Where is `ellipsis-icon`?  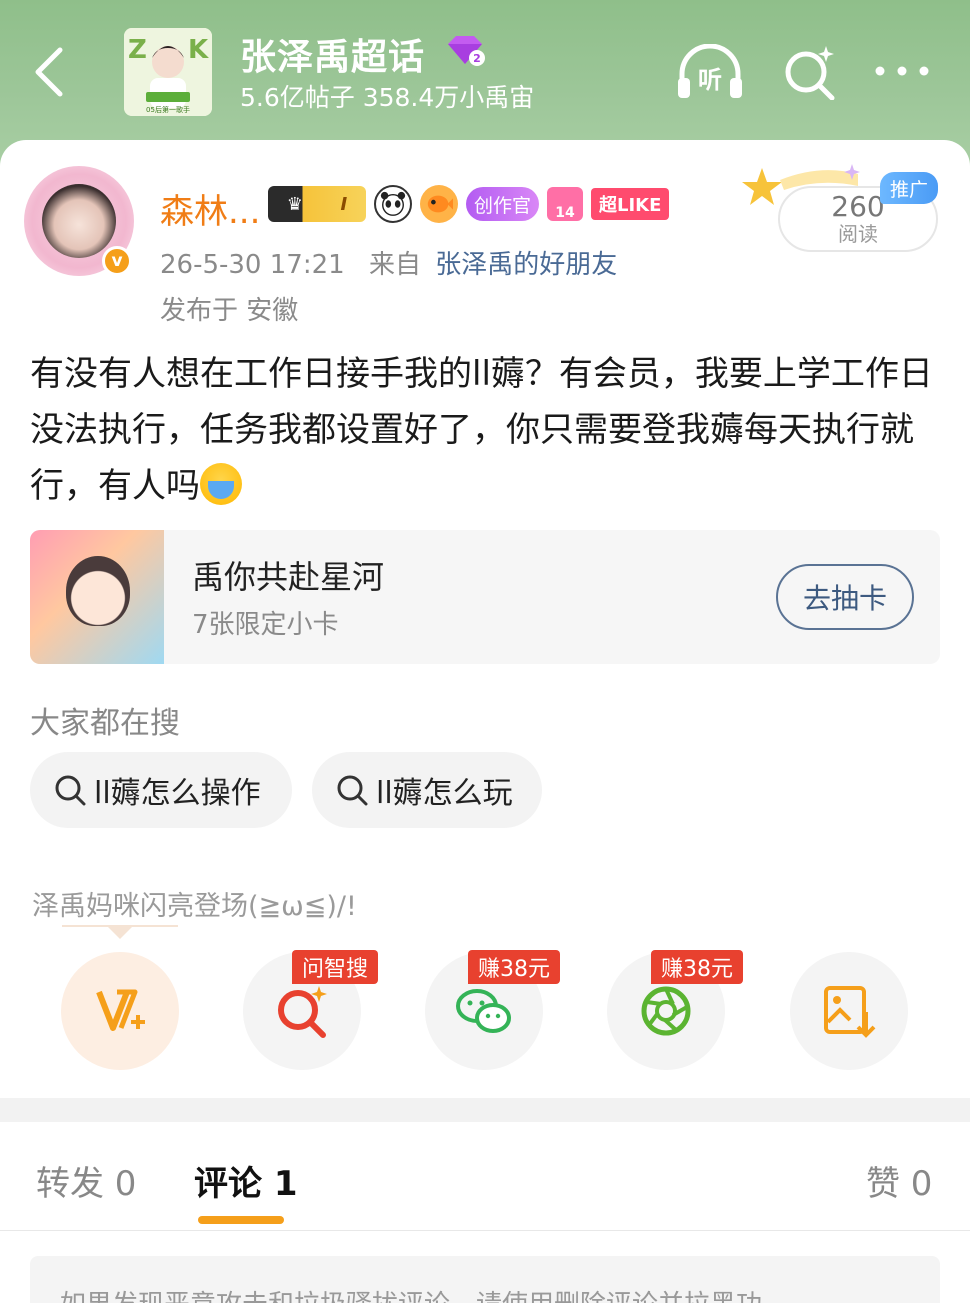
ellipsis-icon is located at coordinates (902, 71).